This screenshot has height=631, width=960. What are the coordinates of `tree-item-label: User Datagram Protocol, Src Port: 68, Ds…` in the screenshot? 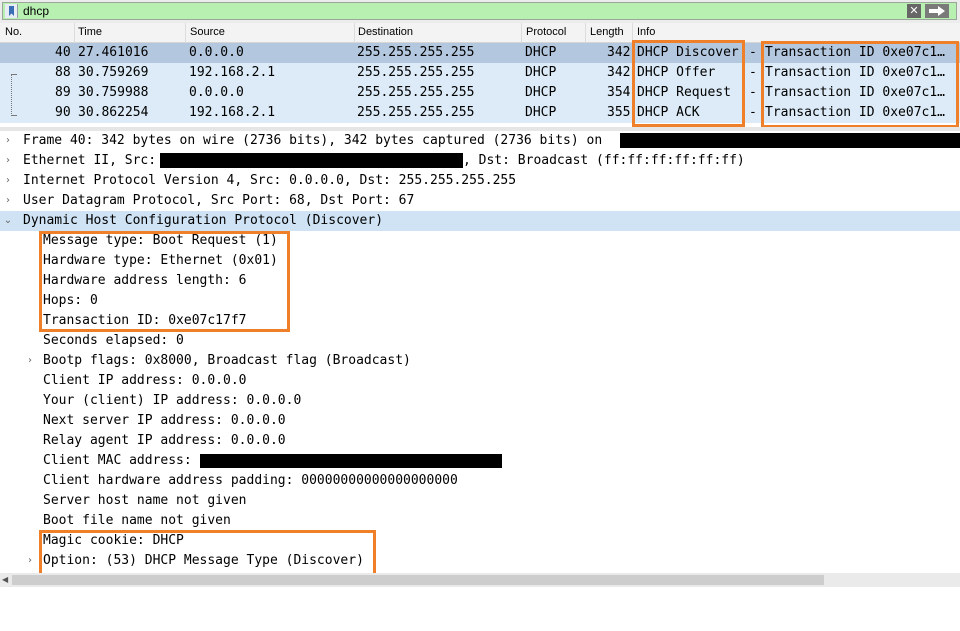 It's located at (219, 200).